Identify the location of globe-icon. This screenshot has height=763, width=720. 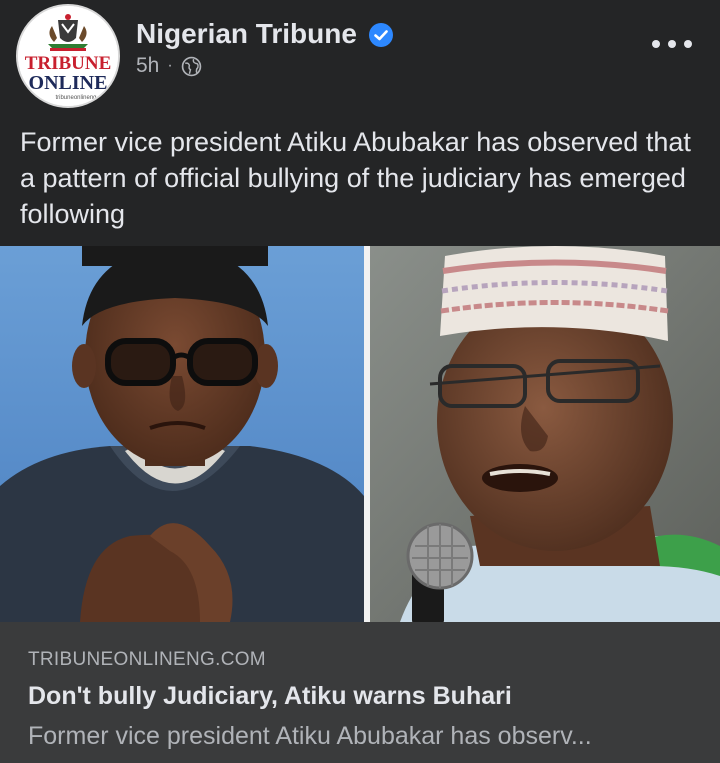
(191, 66).